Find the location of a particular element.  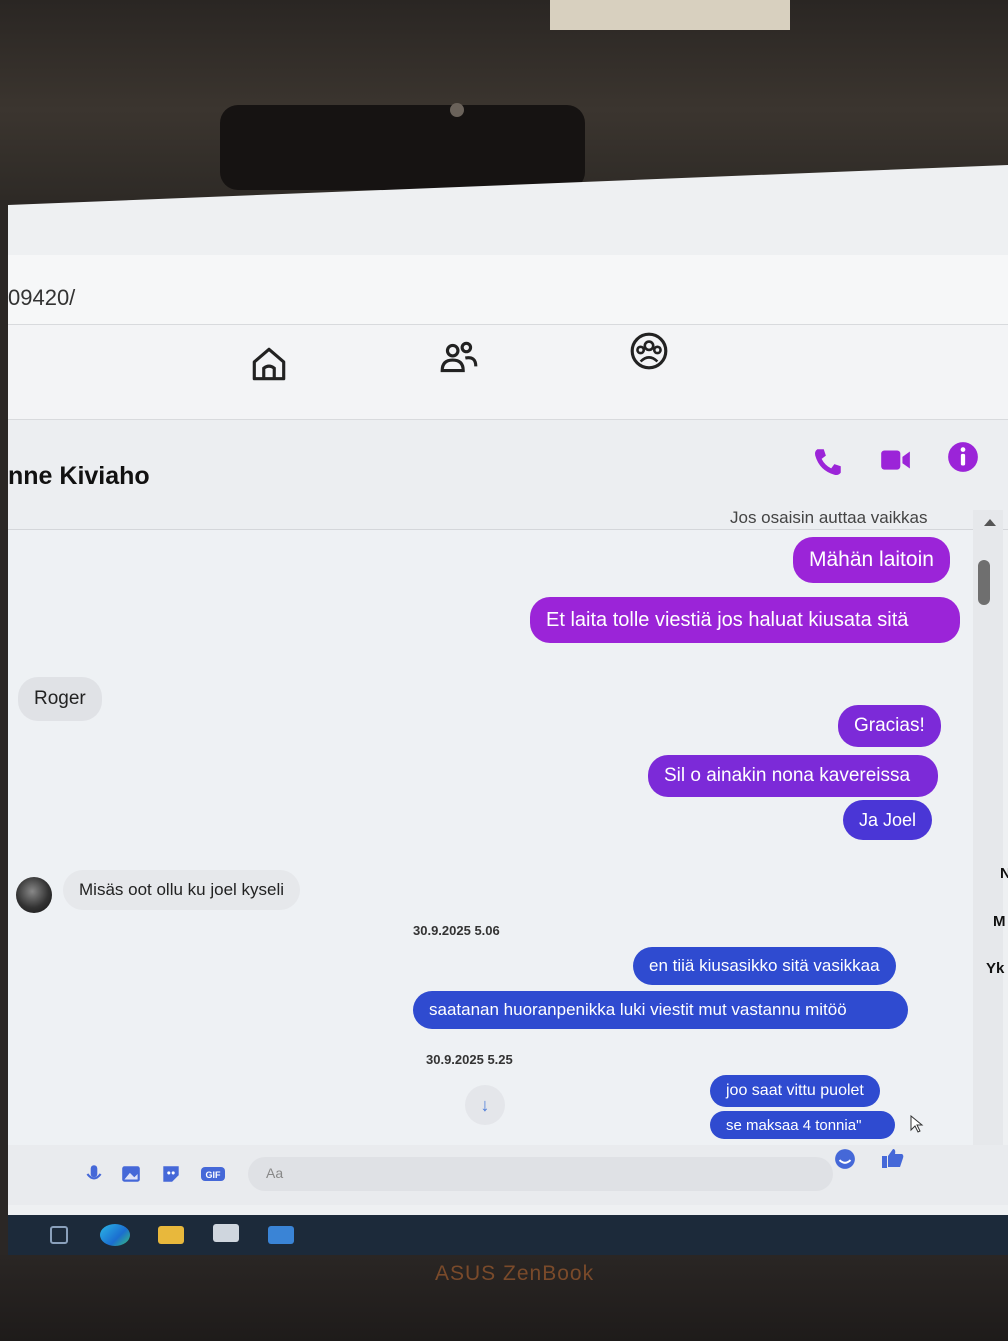

groups-icon is located at coordinates (649, 351).